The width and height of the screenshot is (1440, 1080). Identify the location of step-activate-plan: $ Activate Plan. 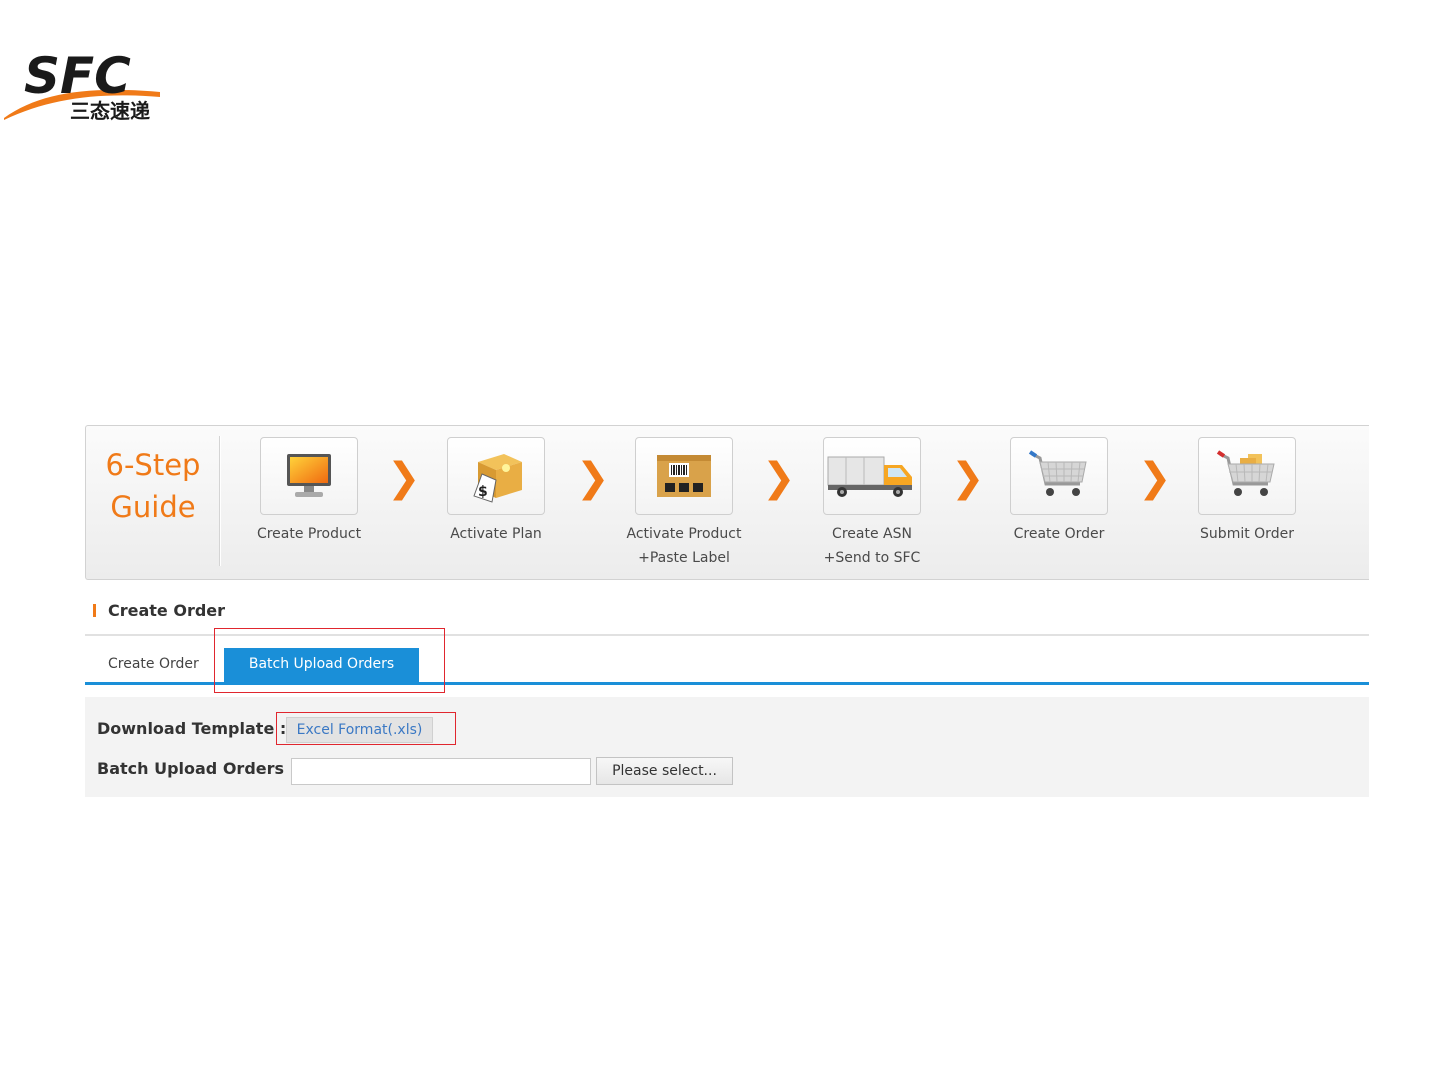
(496, 491).